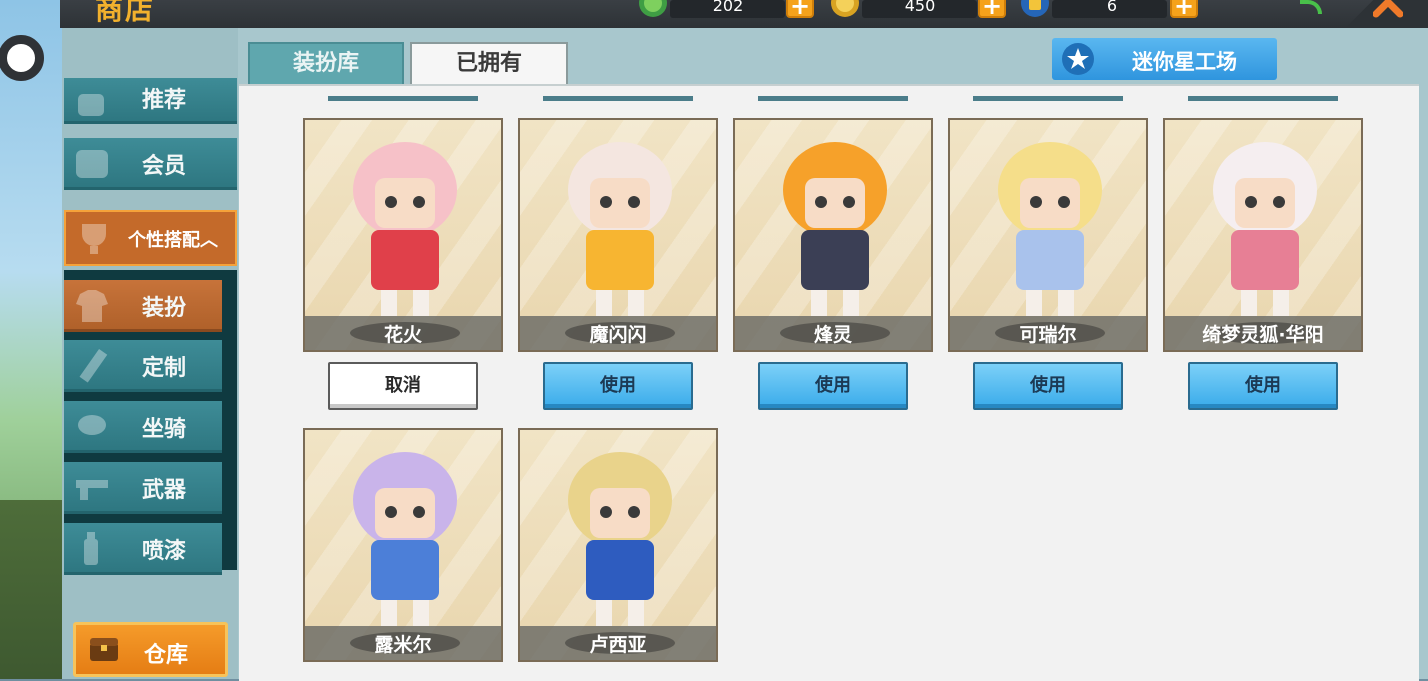 Image resolution: width=1428 pixels, height=681 pixels. What do you see at coordinates (150, 101) in the screenshot?
I see `sidebar-item-recommend: 推荐` at bounding box center [150, 101].